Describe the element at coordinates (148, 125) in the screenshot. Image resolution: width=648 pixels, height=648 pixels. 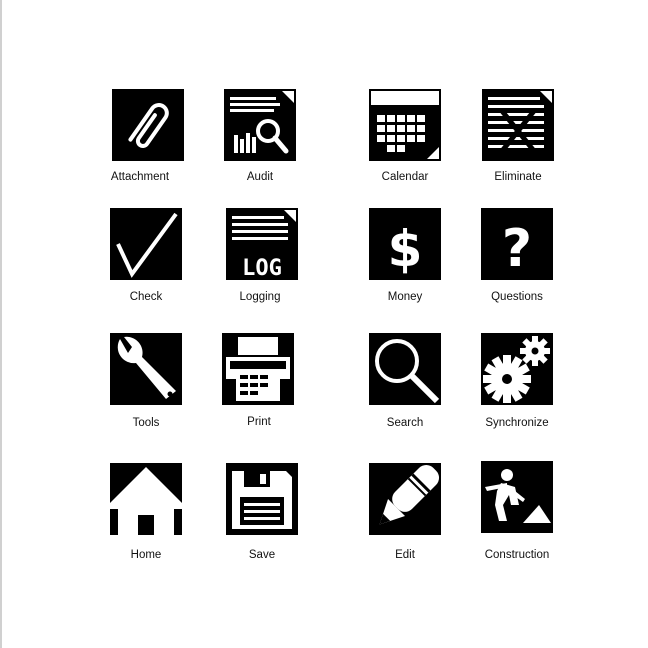
I see `paperclip-icon` at that location.